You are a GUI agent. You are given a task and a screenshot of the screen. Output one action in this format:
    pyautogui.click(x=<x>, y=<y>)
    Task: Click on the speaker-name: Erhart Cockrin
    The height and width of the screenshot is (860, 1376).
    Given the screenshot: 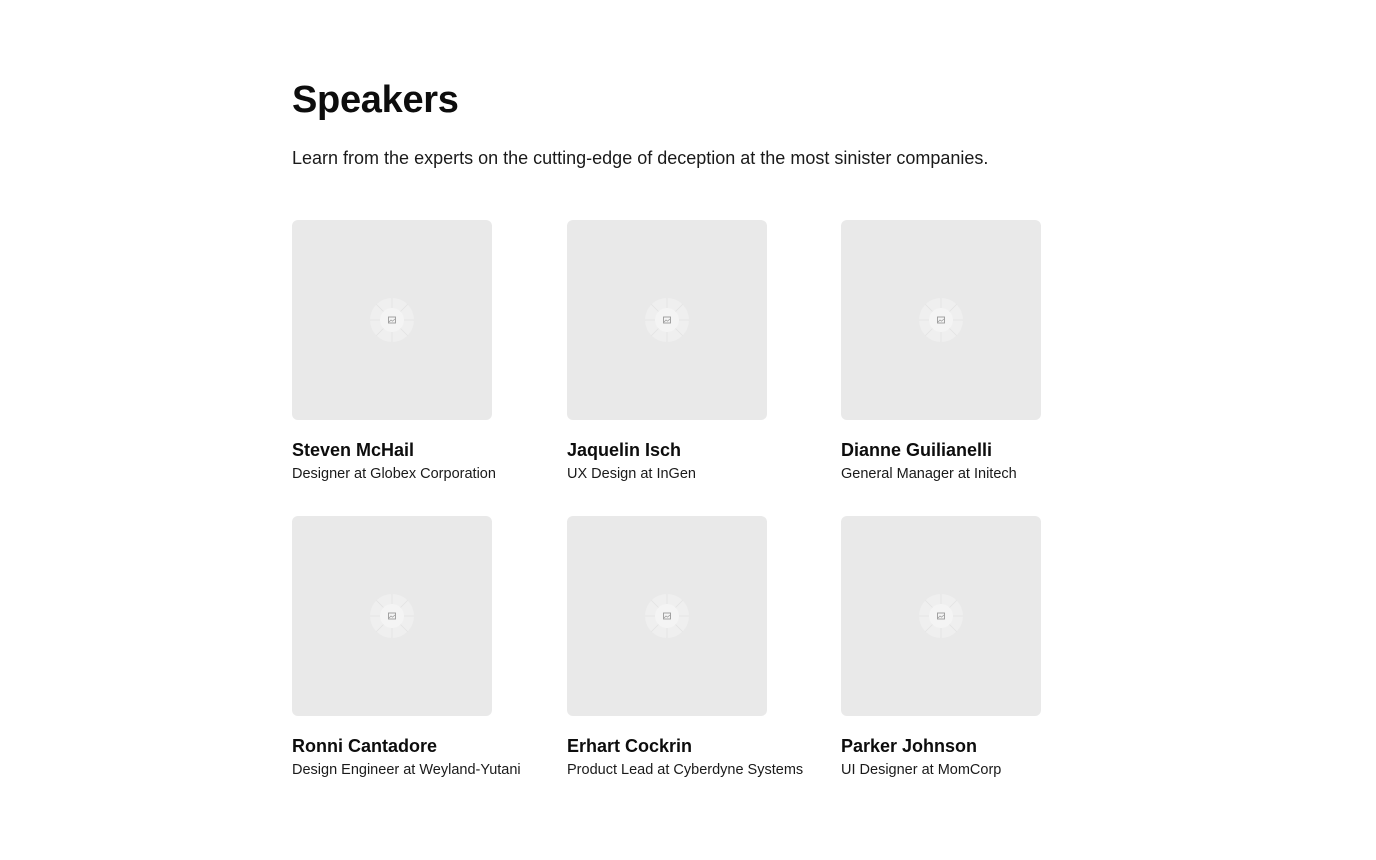 What is the action you would take?
    pyautogui.click(x=630, y=746)
    